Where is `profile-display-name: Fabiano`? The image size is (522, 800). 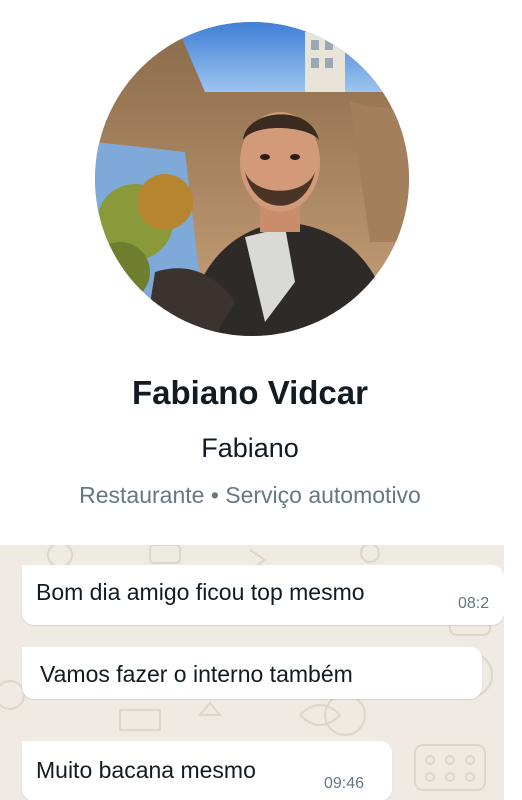 profile-display-name: Fabiano is located at coordinates (250, 448).